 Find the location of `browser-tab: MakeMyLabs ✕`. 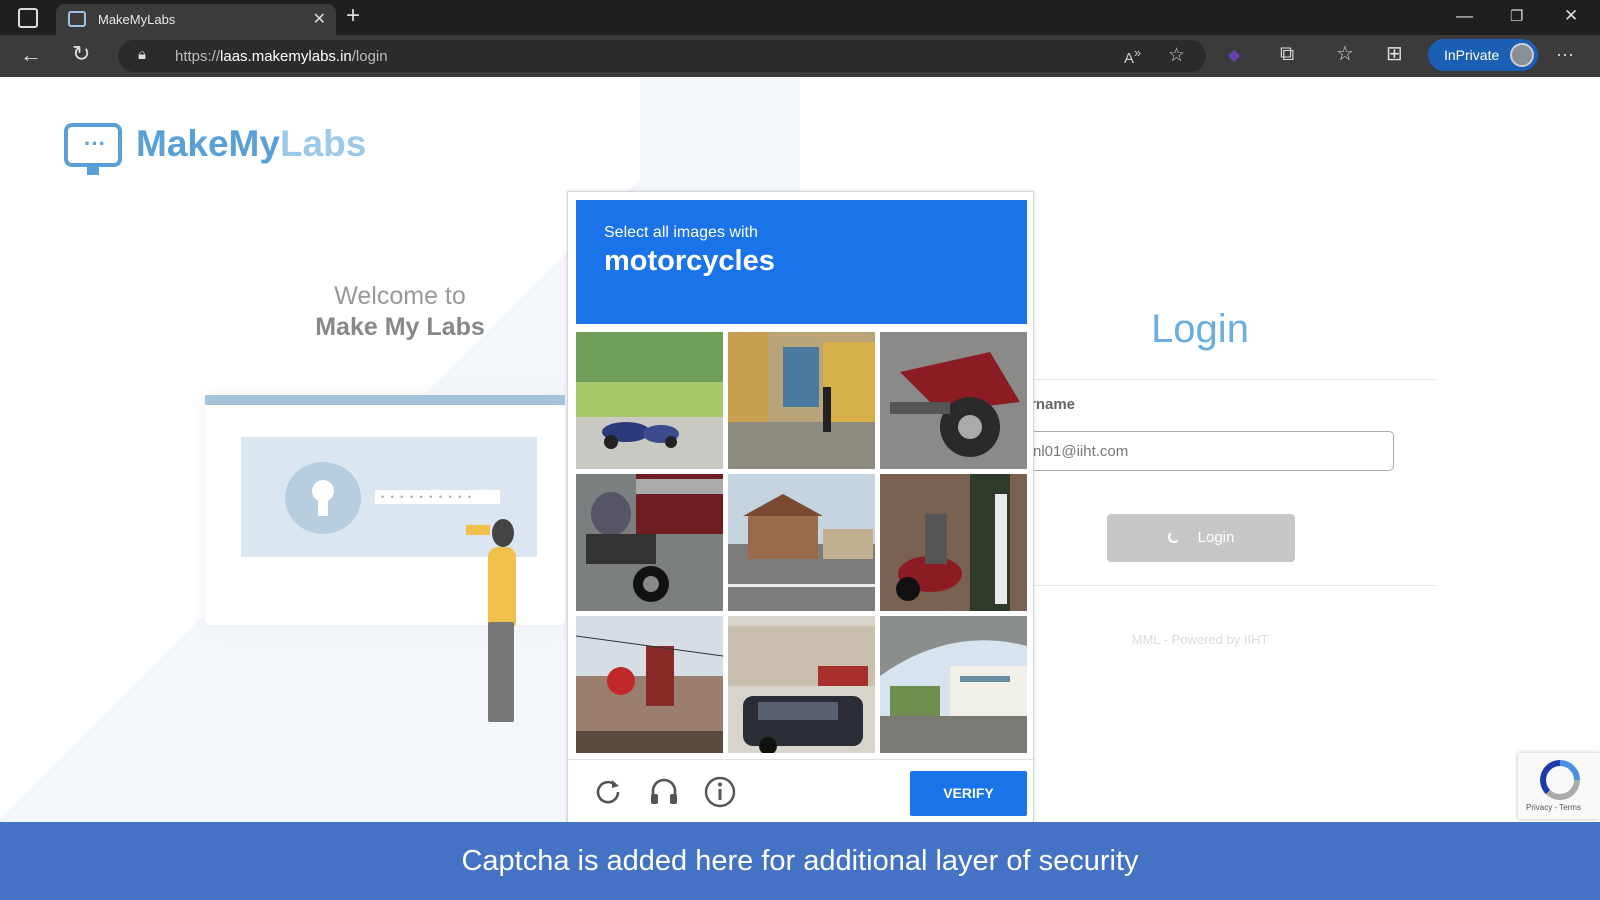

browser-tab: MakeMyLabs ✕ is located at coordinates (196, 19).